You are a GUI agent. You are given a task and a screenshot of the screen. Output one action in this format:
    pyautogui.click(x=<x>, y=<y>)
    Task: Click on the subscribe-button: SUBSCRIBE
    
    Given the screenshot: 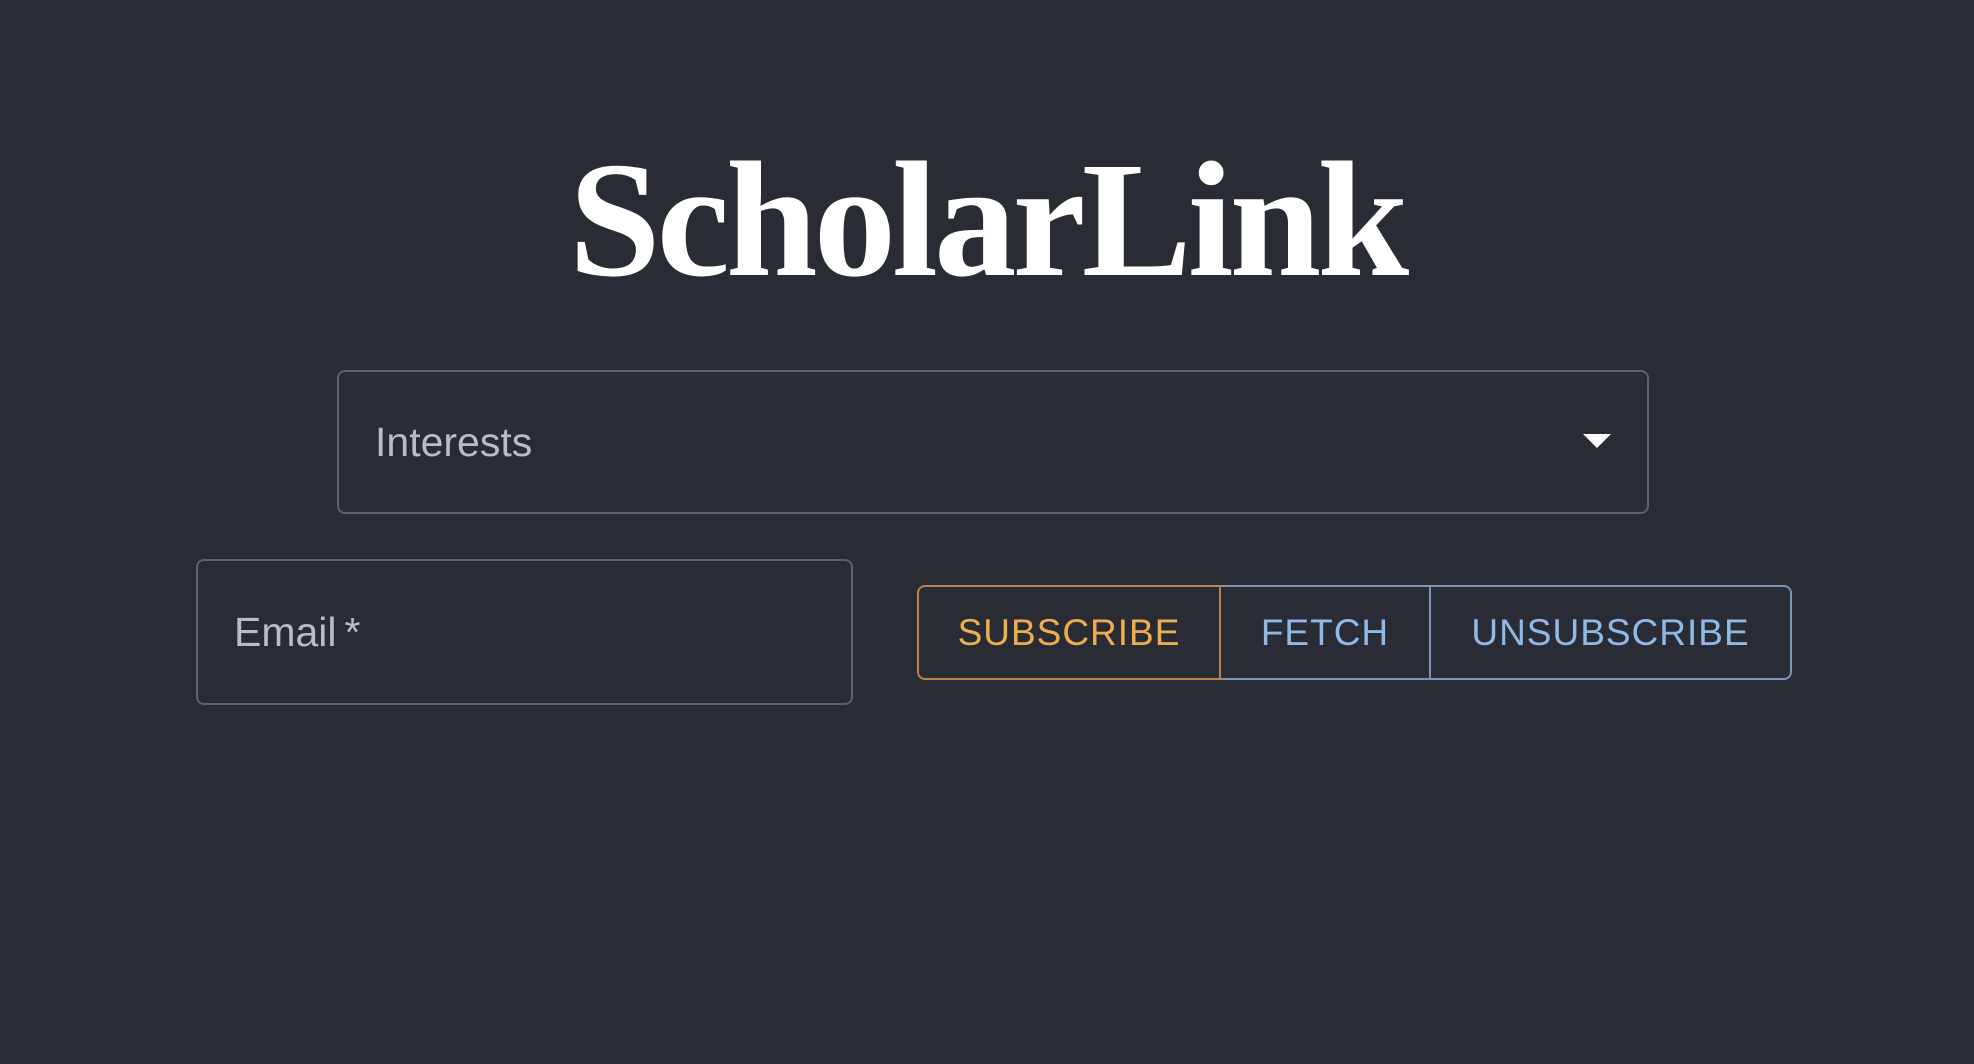 What is the action you would take?
    pyautogui.click(x=1069, y=632)
    